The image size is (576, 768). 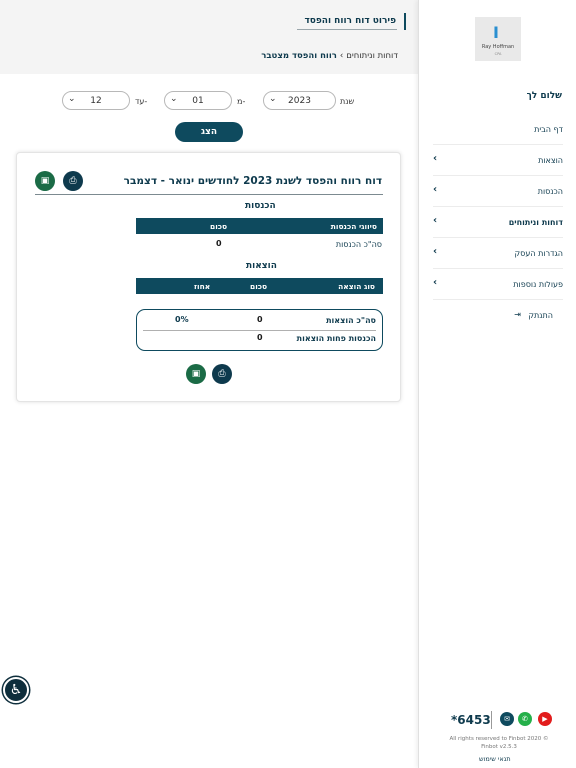 What do you see at coordinates (498, 253) in the screenshot?
I see `sidebar-item-business-settings: הגדרות העסק ‹` at bounding box center [498, 253].